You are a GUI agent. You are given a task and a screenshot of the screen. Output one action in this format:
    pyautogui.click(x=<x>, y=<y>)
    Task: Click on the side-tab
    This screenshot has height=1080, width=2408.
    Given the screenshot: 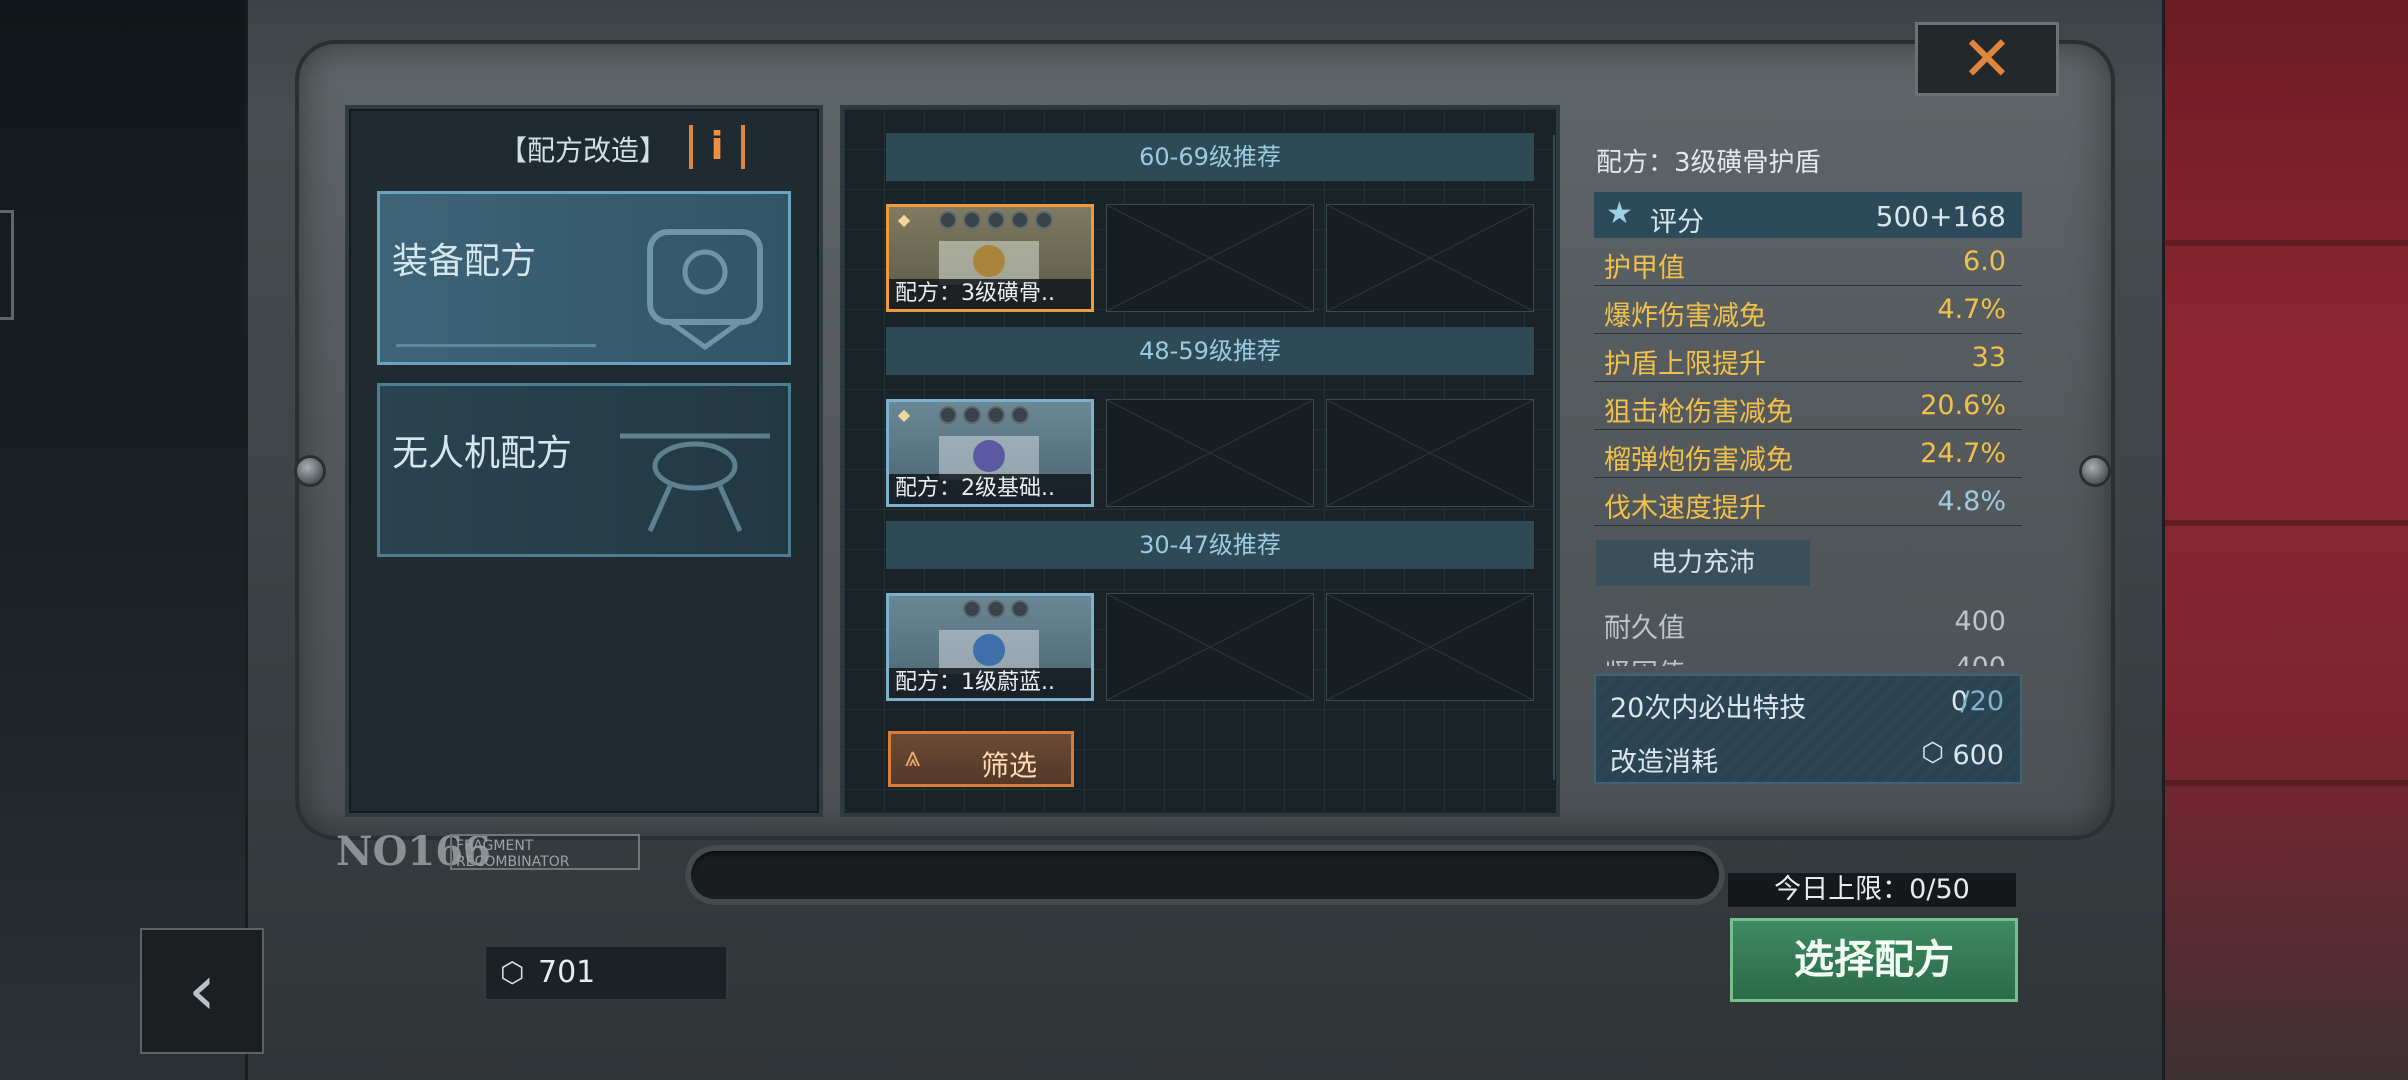 What is the action you would take?
    pyautogui.click(x=7, y=265)
    